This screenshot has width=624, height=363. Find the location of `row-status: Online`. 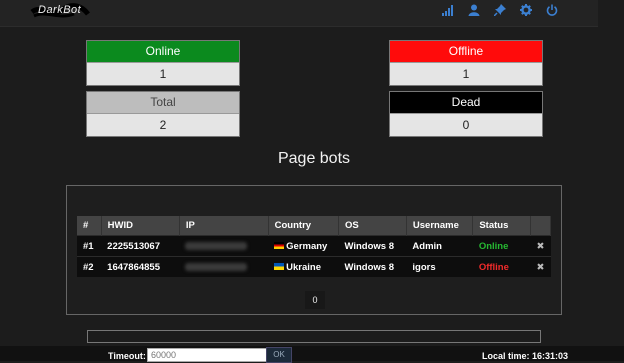

row-status: Online is located at coordinates (501, 246).